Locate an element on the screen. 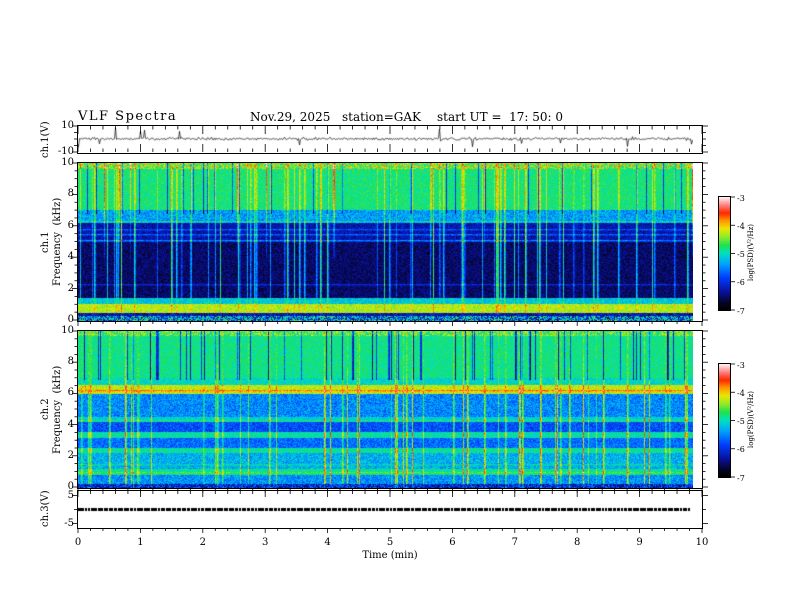 The height and width of the screenshot is (612, 792). y-label-spec1-frequency: Frequency (kHz) is located at coordinates (57, 242).